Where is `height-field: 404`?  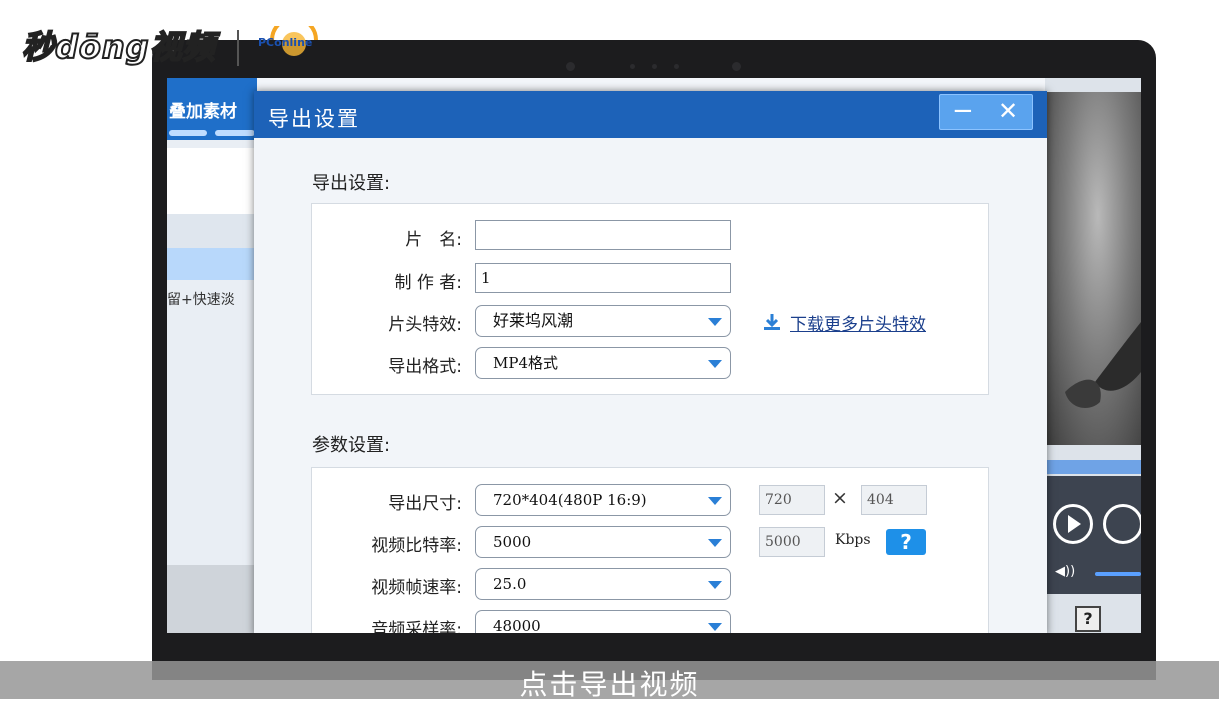
height-field: 404 is located at coordinates (894, 500).